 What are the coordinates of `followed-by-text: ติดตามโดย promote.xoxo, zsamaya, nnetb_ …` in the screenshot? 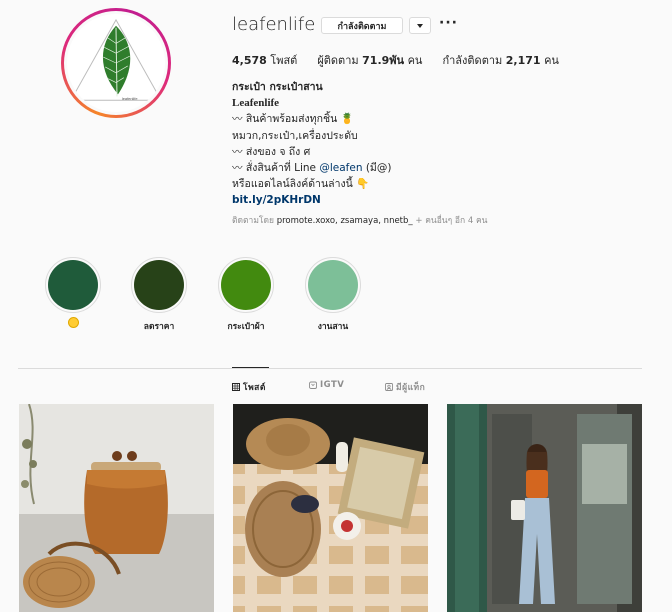 It's located at (359, 220).